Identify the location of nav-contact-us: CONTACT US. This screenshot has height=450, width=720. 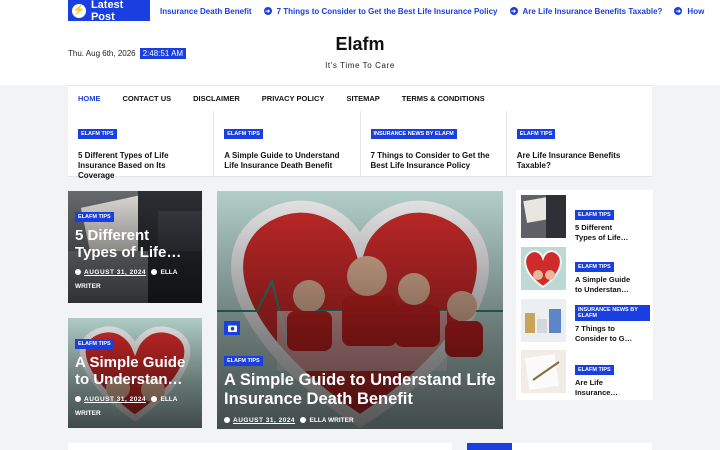
(147, 99).